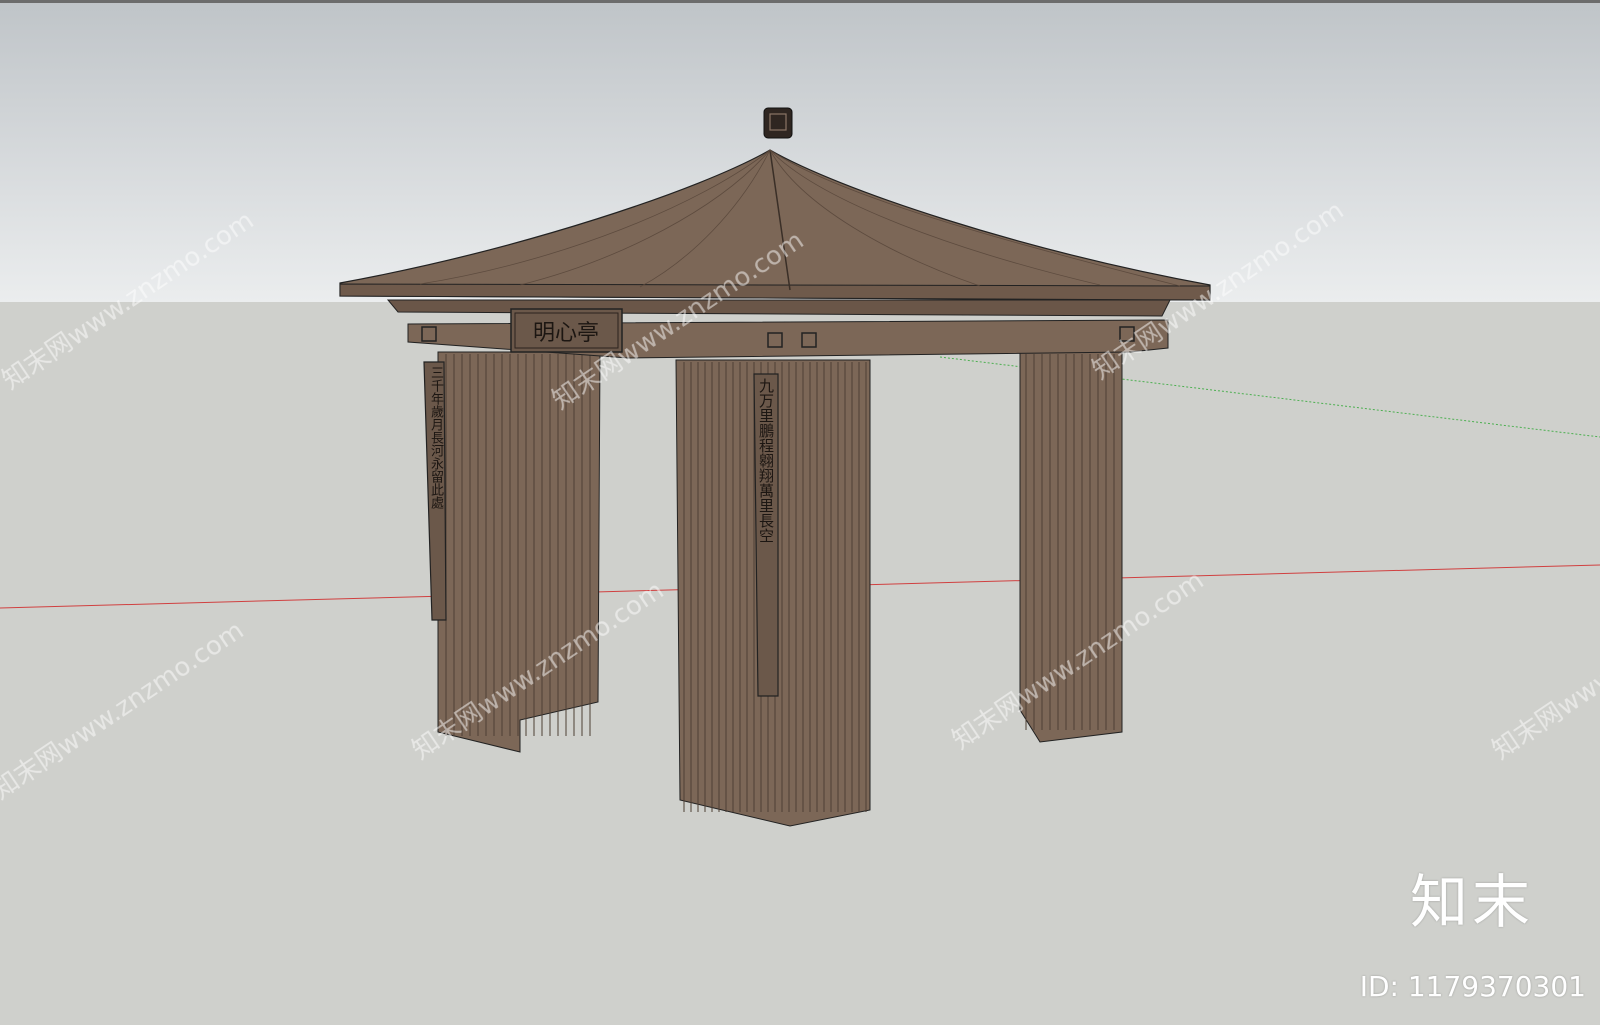 Image resolution: width=1600 pixels, height=1025 pixels. What do you see at coordinates (766, 460) in the screenshot?
I see `couplet-text-right: 九万里鵬程翱翔萬里長空` at bounding box center [766, 460].